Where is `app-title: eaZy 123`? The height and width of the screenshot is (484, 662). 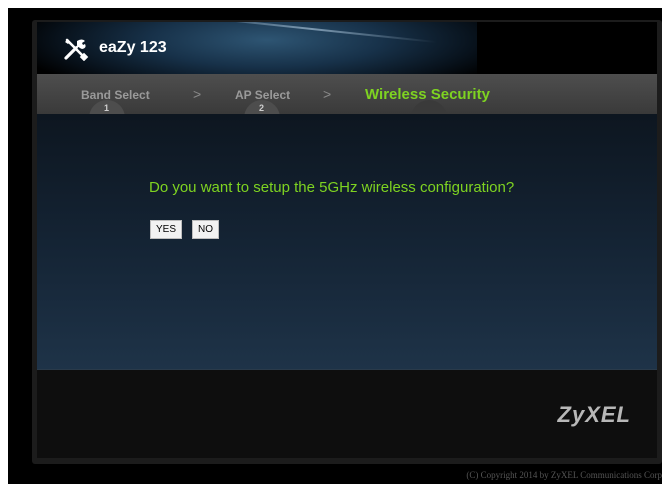
app-title: eaZy 123 is located at coordinates (133, 47).